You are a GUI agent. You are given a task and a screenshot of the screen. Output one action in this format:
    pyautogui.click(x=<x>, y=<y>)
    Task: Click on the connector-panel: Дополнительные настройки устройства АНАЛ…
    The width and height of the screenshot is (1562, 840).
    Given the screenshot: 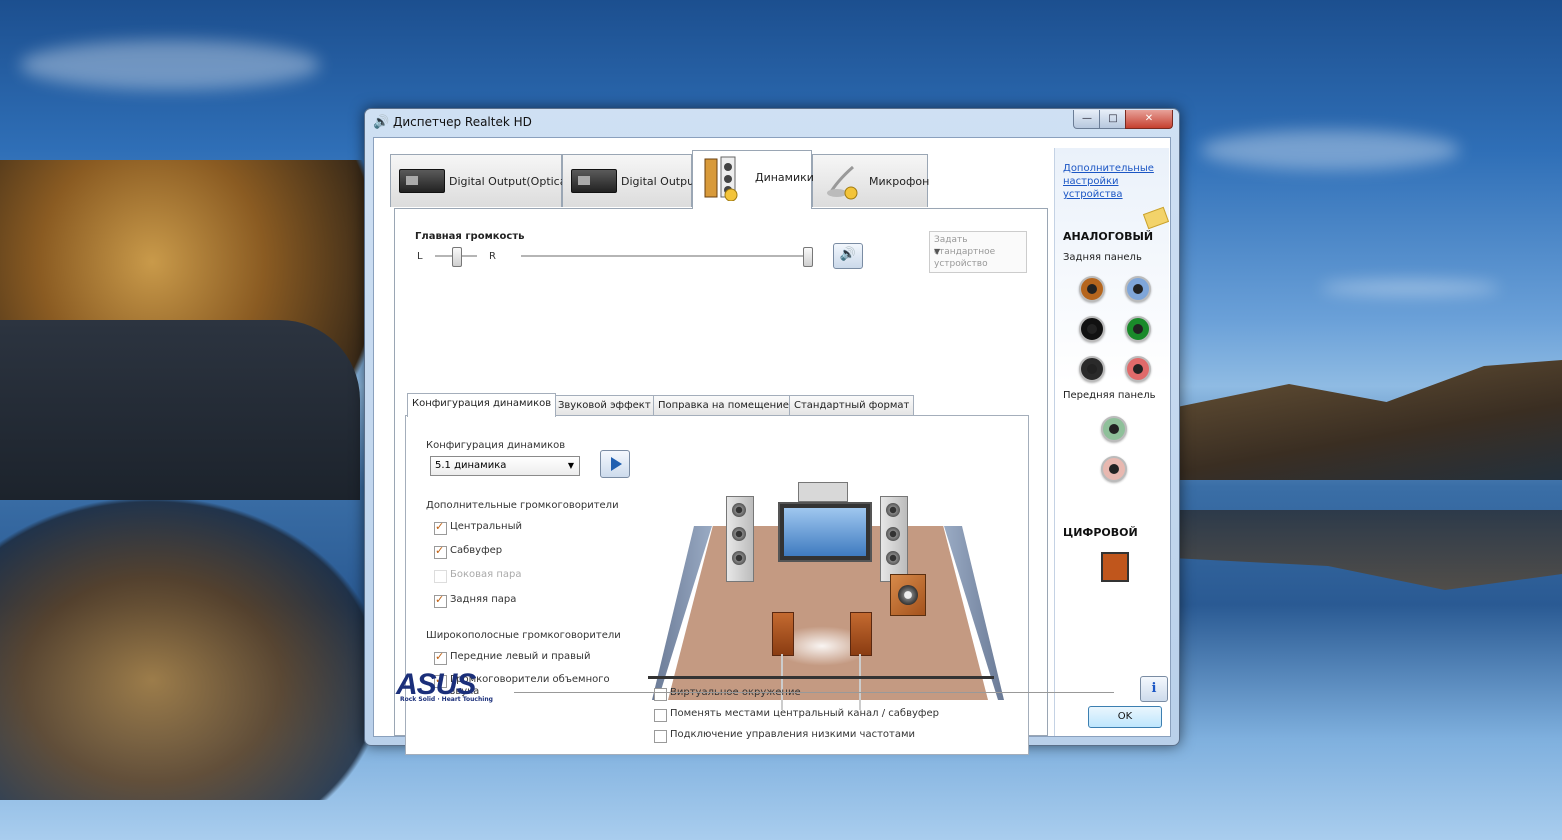 What is the action you would take?
    pyautogui.click(x=1112, y=442)
    